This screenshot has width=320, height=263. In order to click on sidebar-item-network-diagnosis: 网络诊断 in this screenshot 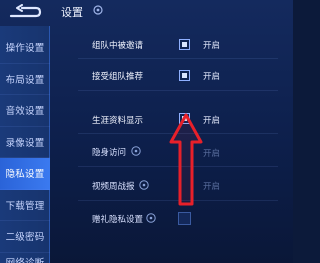, I will do `click(25, 258)`.